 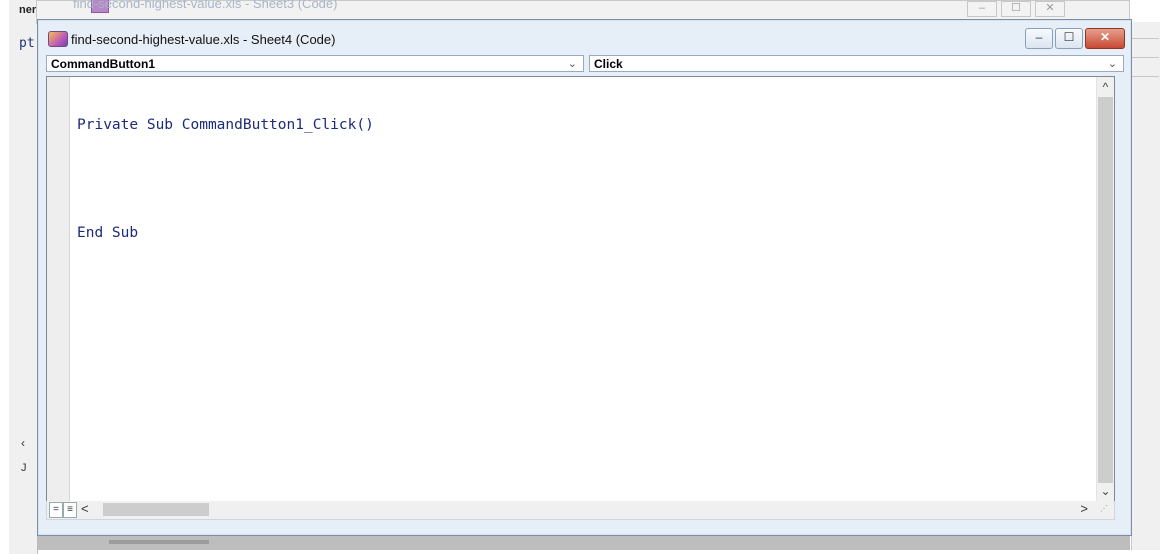 I want to click on code-line: Private Sub CommandButton1_Click(), so click(x=225, y=125).